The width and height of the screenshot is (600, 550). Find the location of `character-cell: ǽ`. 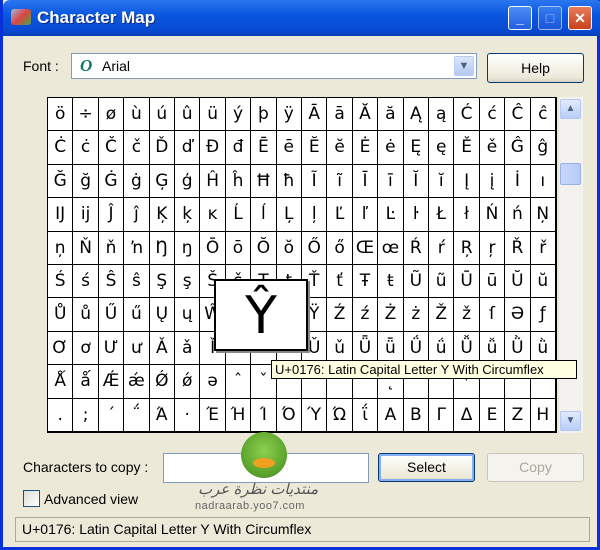

character-cell: ǽ is located at coordinates (137, 382).